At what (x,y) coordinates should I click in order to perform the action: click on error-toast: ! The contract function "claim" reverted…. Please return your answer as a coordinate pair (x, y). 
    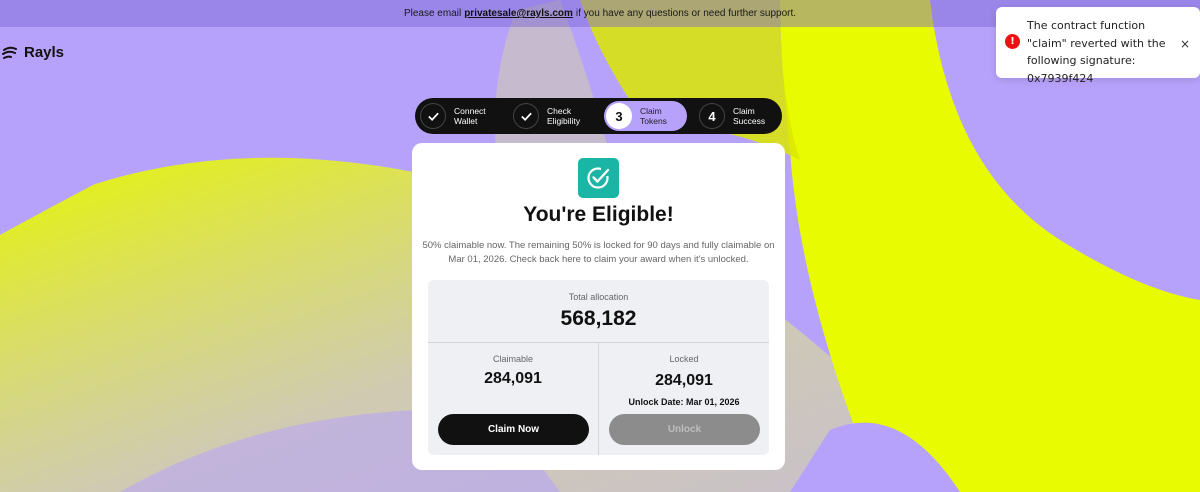
    Looking at the image, I should click on (1098, 46).